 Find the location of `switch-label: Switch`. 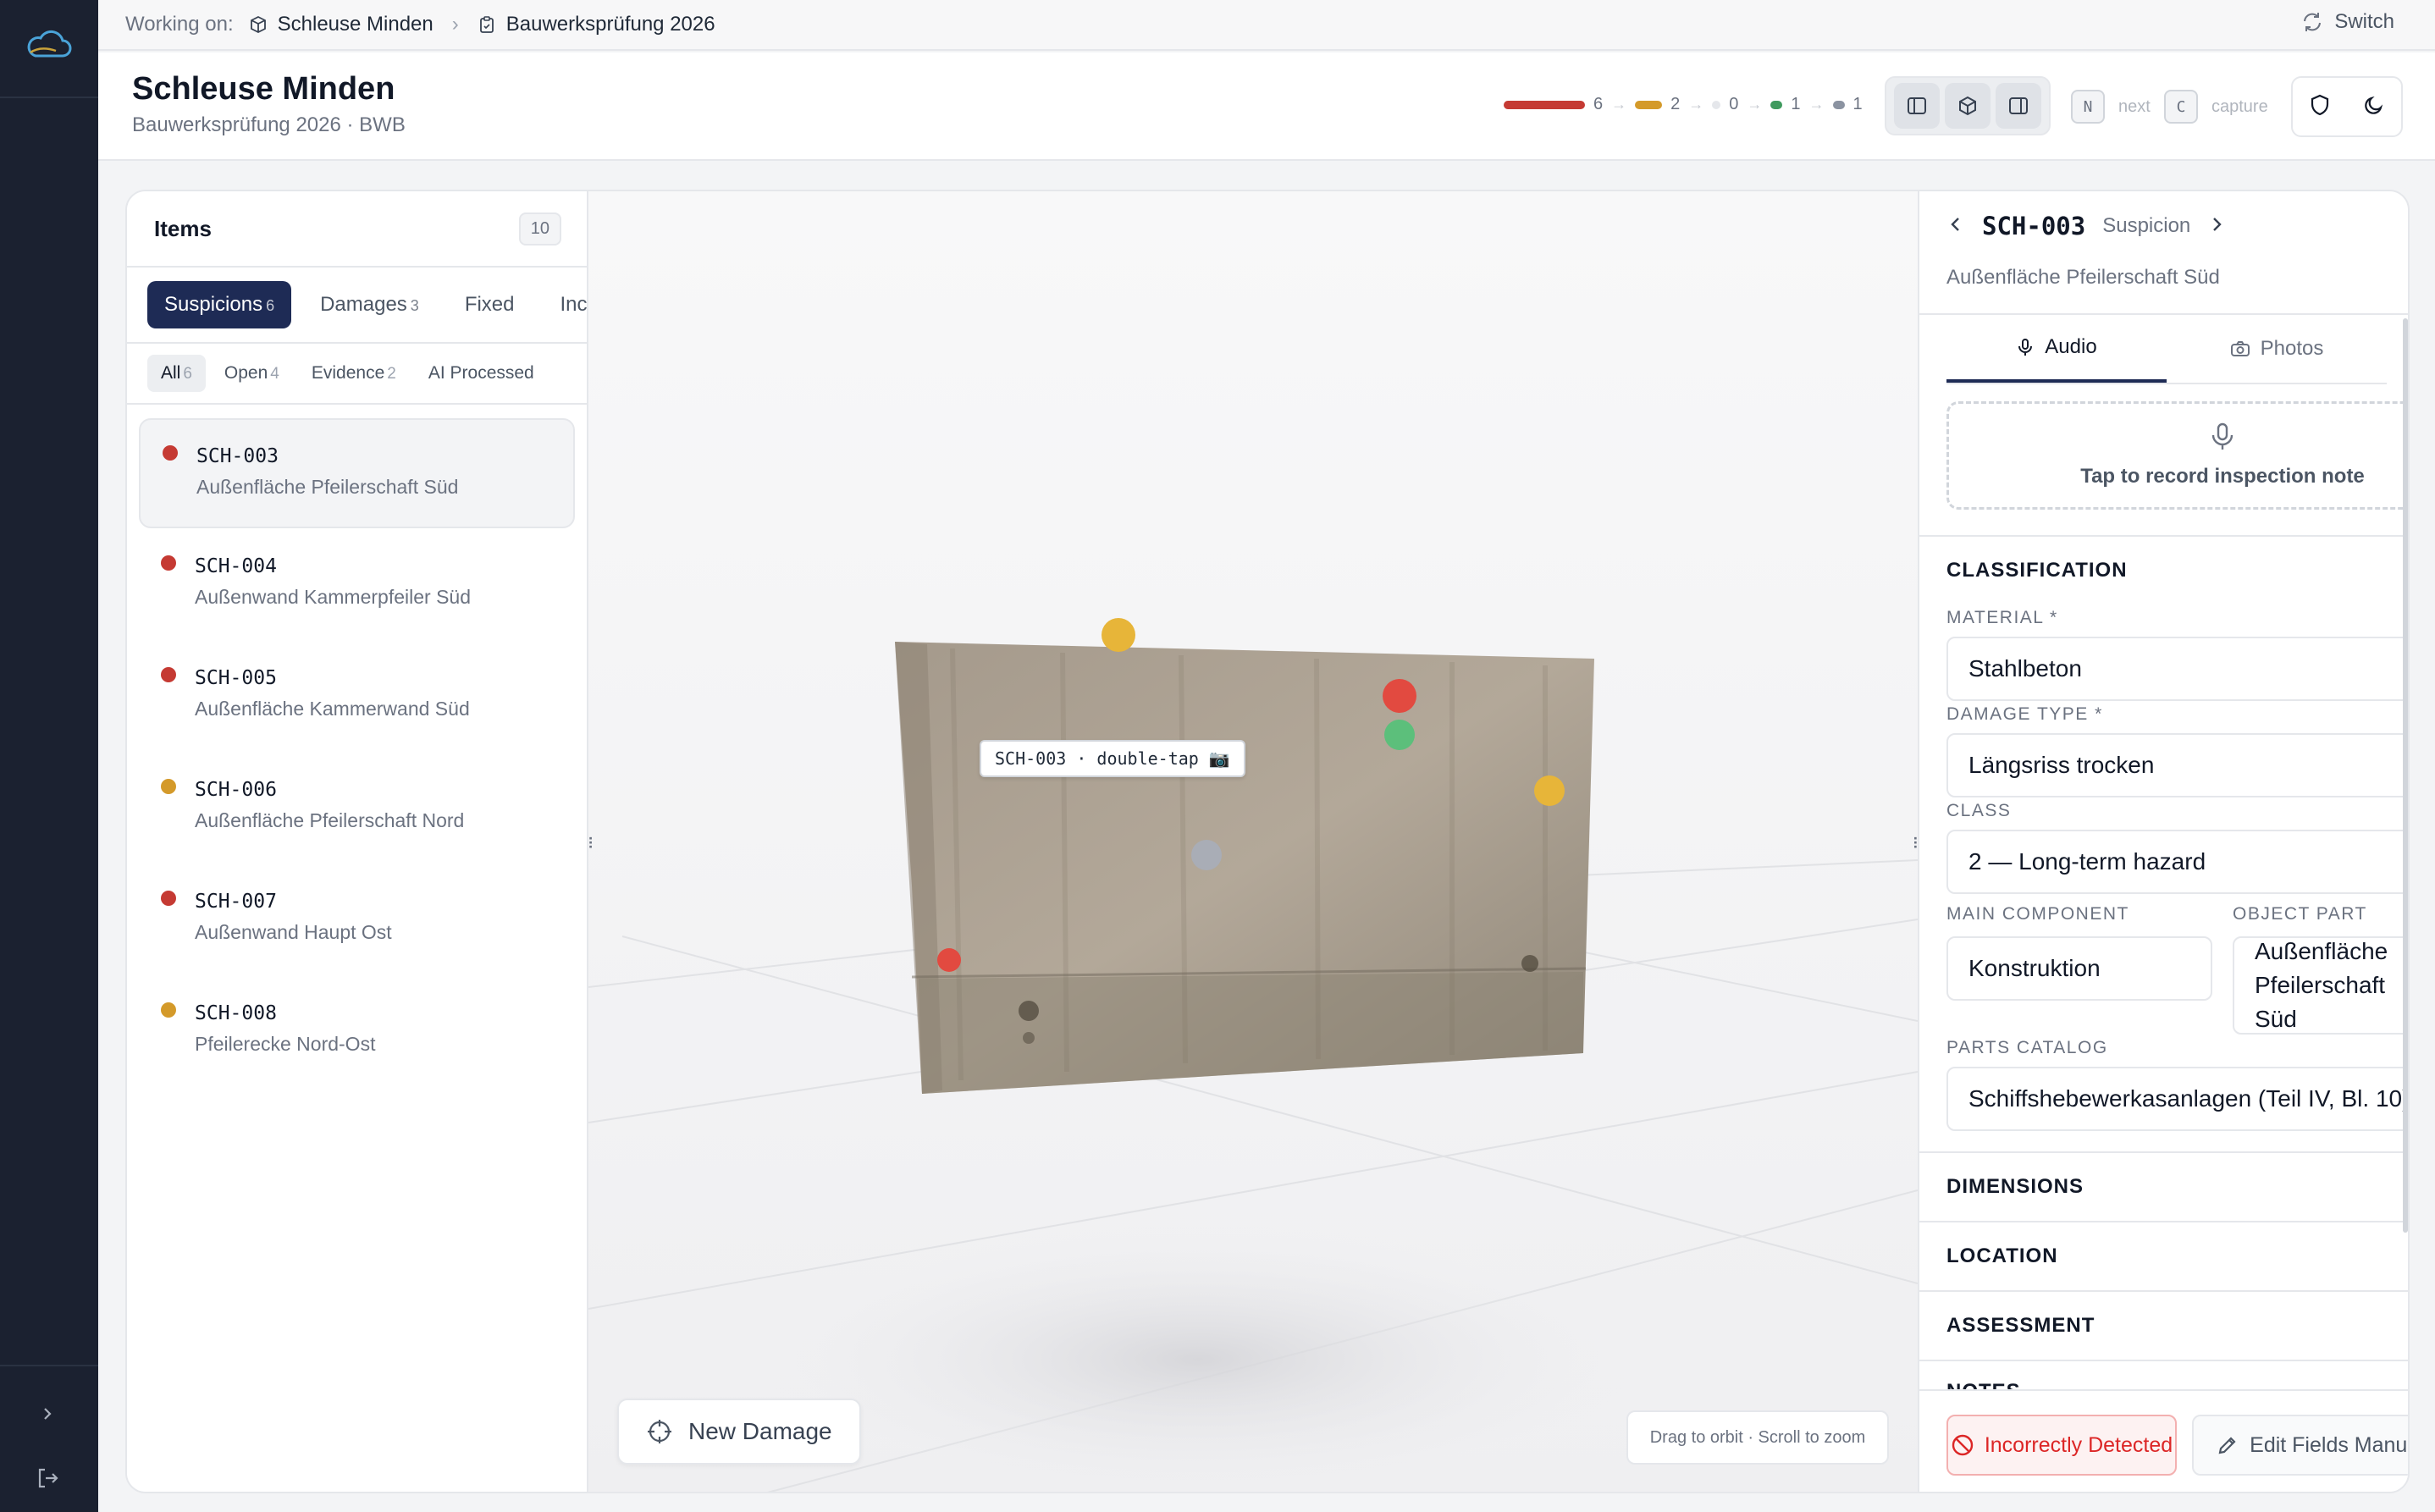

switch-label: Switch is located at coordinates (2364, 21).